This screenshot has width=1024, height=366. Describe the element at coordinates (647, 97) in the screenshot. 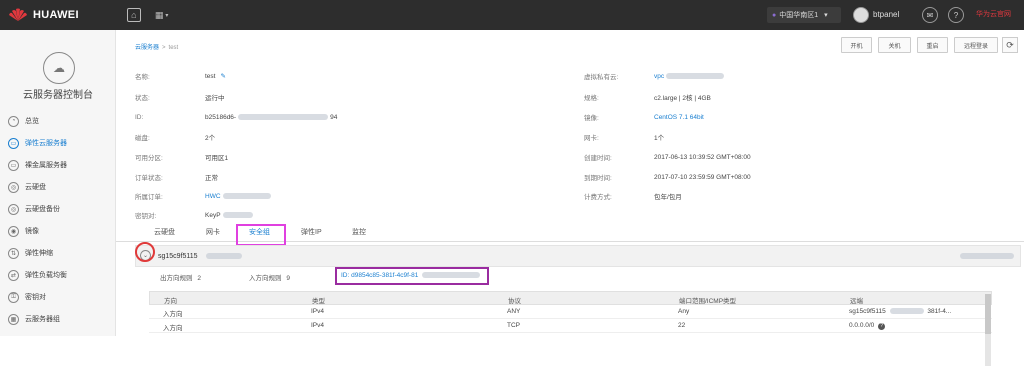

I see `detail-flavor: 规格: c2.large | 2核 | 4GB` at that location.